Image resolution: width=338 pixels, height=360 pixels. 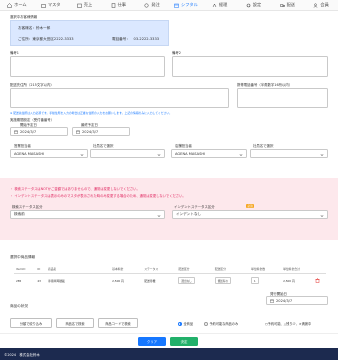 What do you see at coordinates (152, 341) in the screenshot?
I see `clear-button: クリア` at bounding box center [152, 341].